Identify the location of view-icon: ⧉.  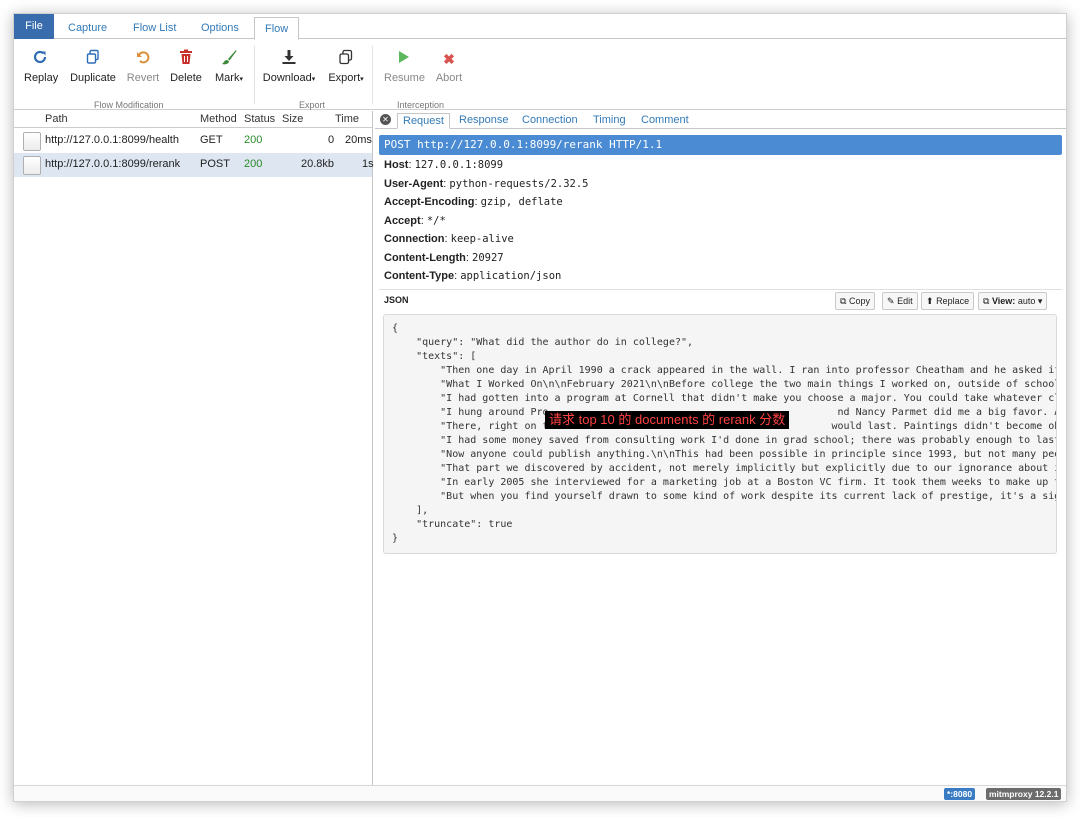
(986, 301).